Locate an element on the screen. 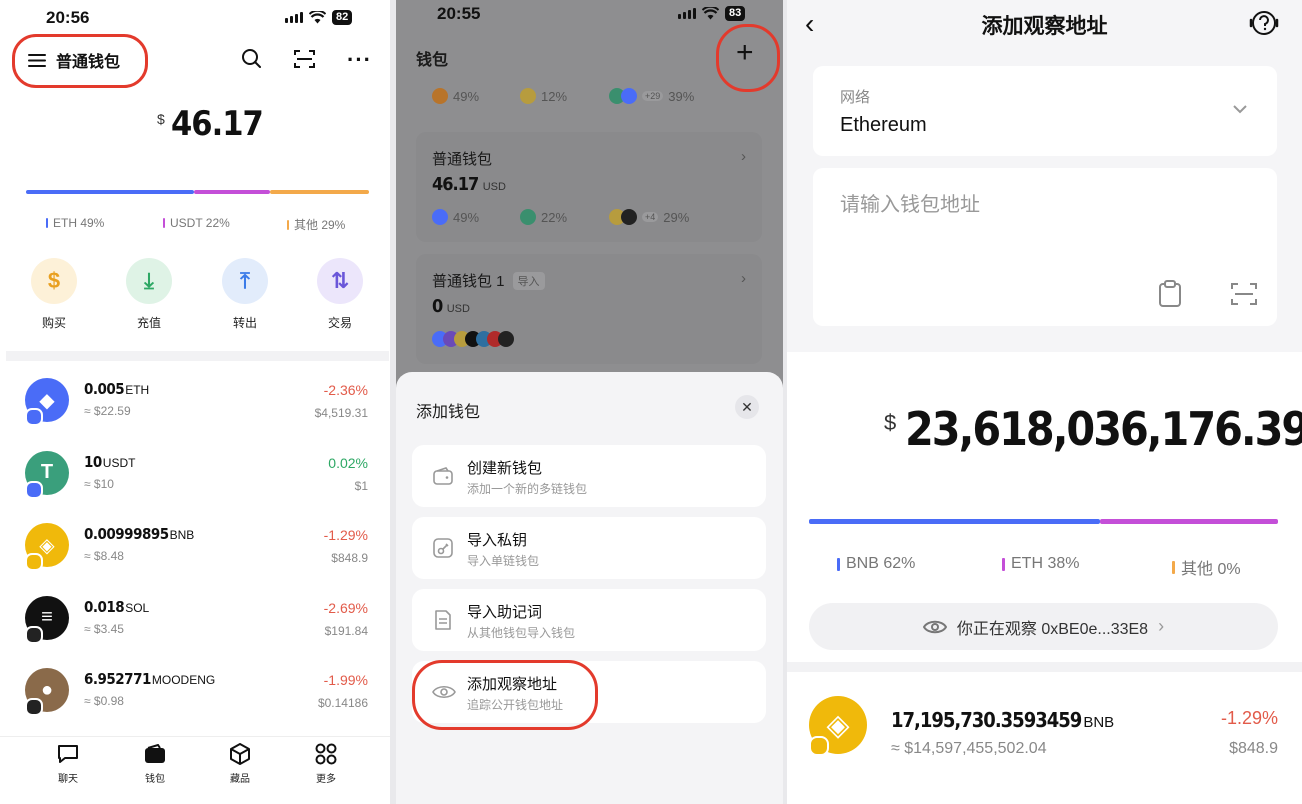  add-wallet-button: + is located at coordinates (745, 53).